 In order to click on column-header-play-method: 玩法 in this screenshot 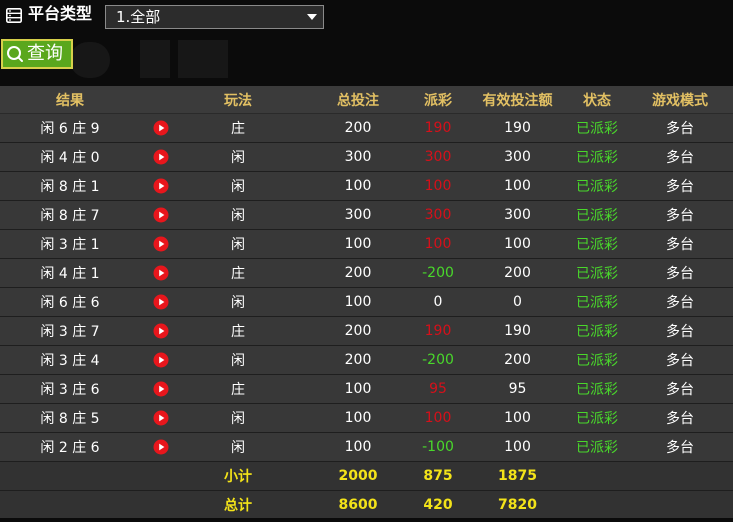, I will do `click(238, 100)`.